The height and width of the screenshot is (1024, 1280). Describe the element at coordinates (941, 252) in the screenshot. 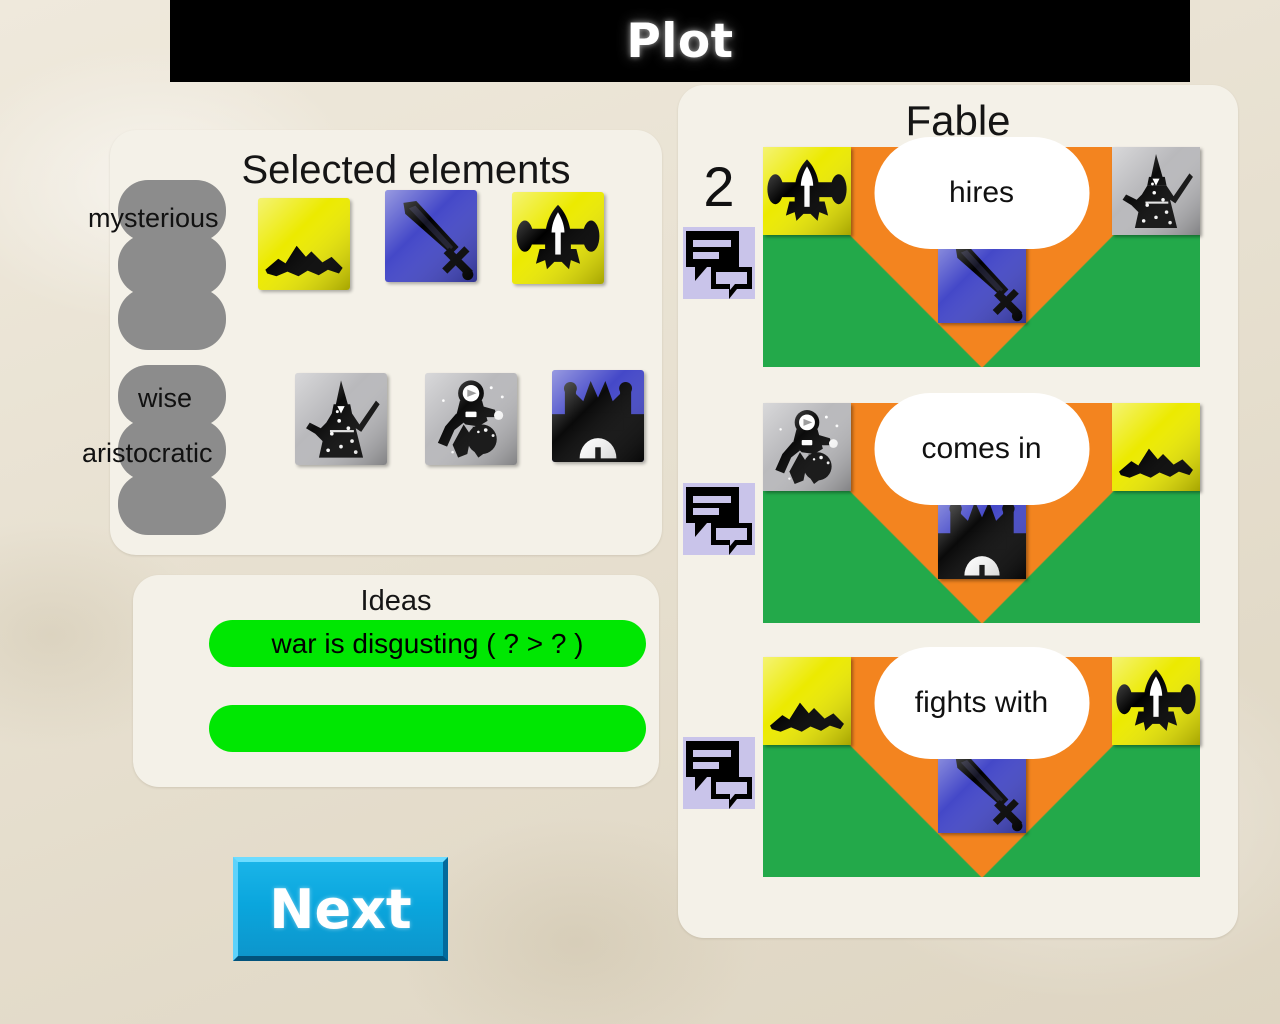

I see `fable-row: 2 hires` at that location.